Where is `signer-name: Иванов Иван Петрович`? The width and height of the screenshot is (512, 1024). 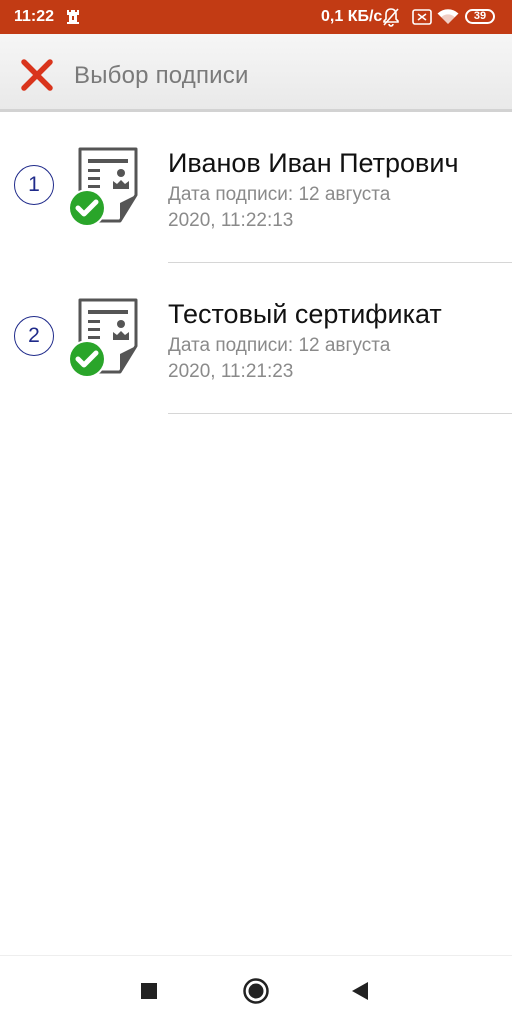 signer-name: Иванов Иван Петрович is located at coordinates (313, 163).